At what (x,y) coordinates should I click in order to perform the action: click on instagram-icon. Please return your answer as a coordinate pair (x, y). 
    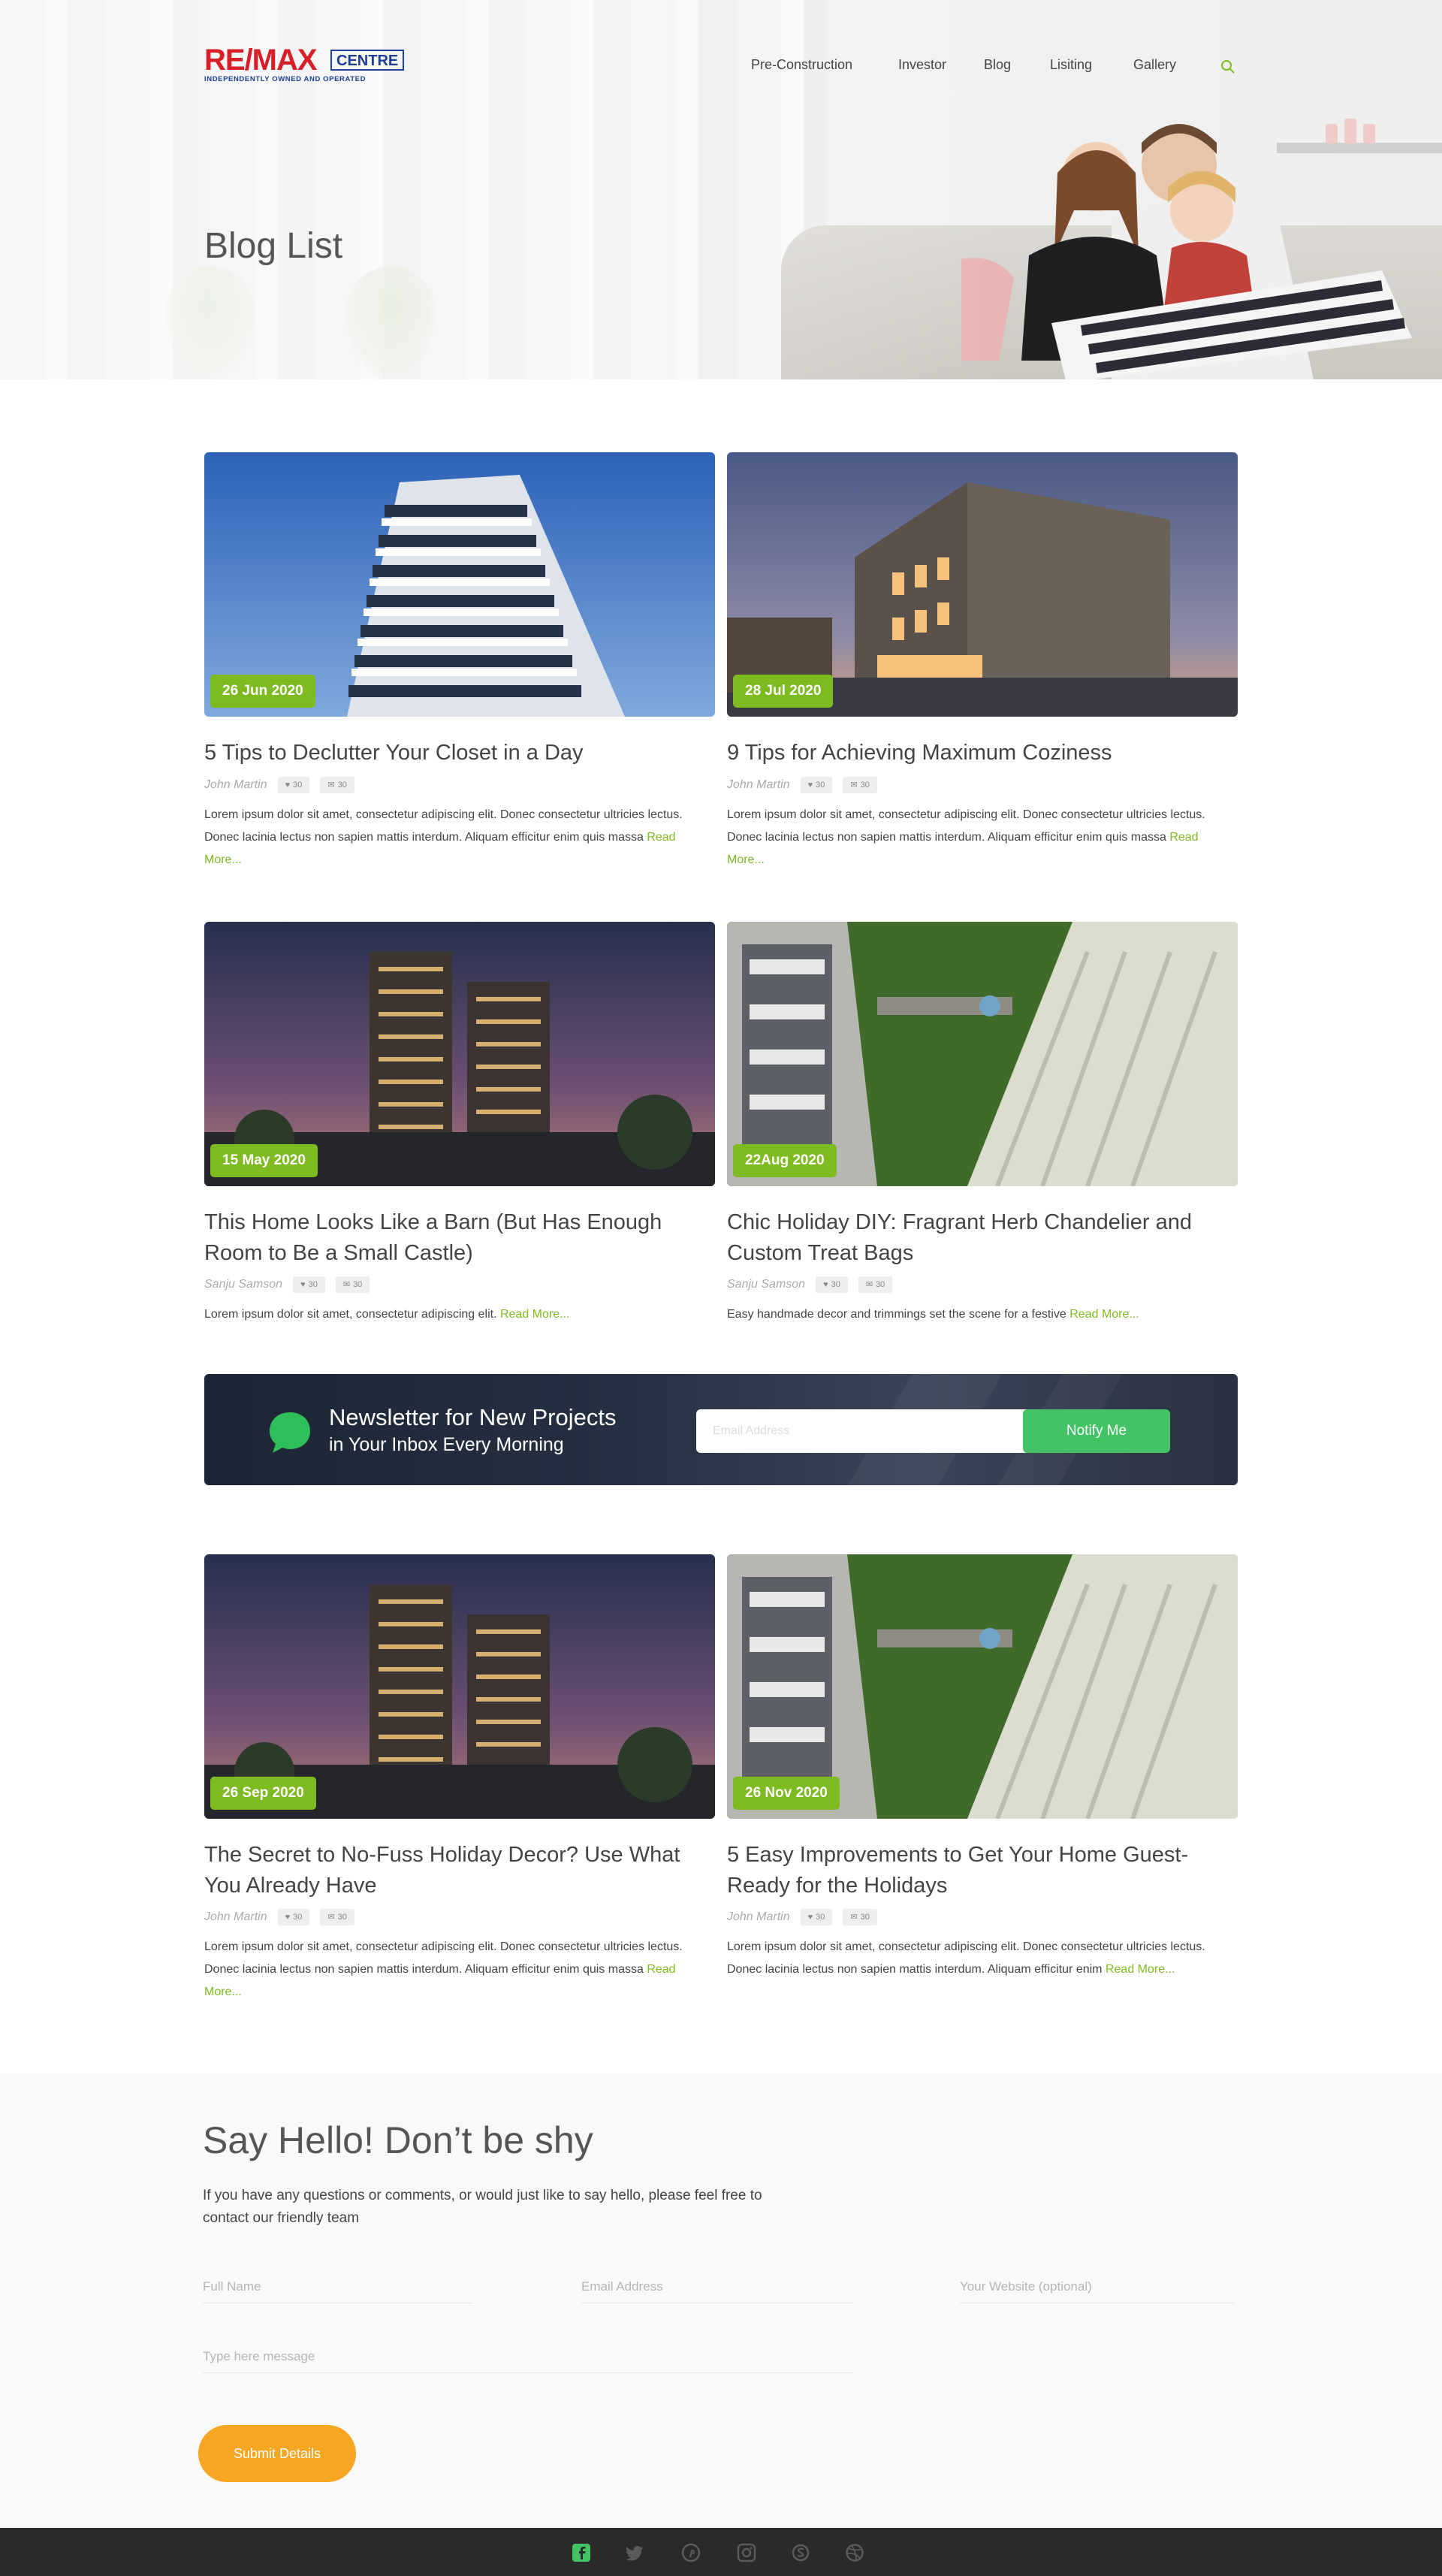
    Looking at the image, I should click on (747, 2552).